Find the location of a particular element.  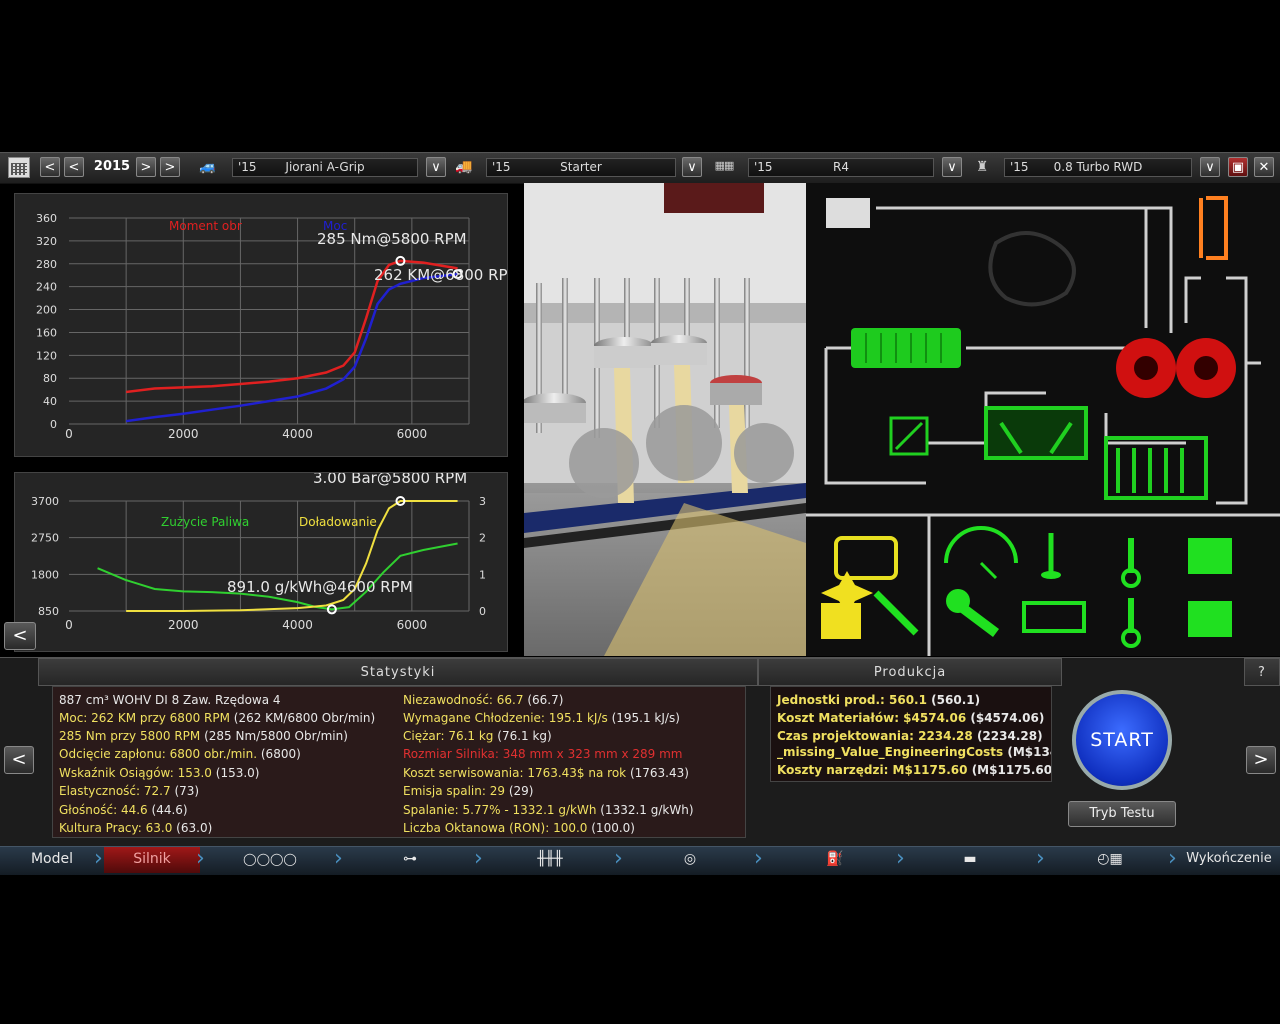

nav-finish: Wykończenie is located at coordinates (1229, 860).